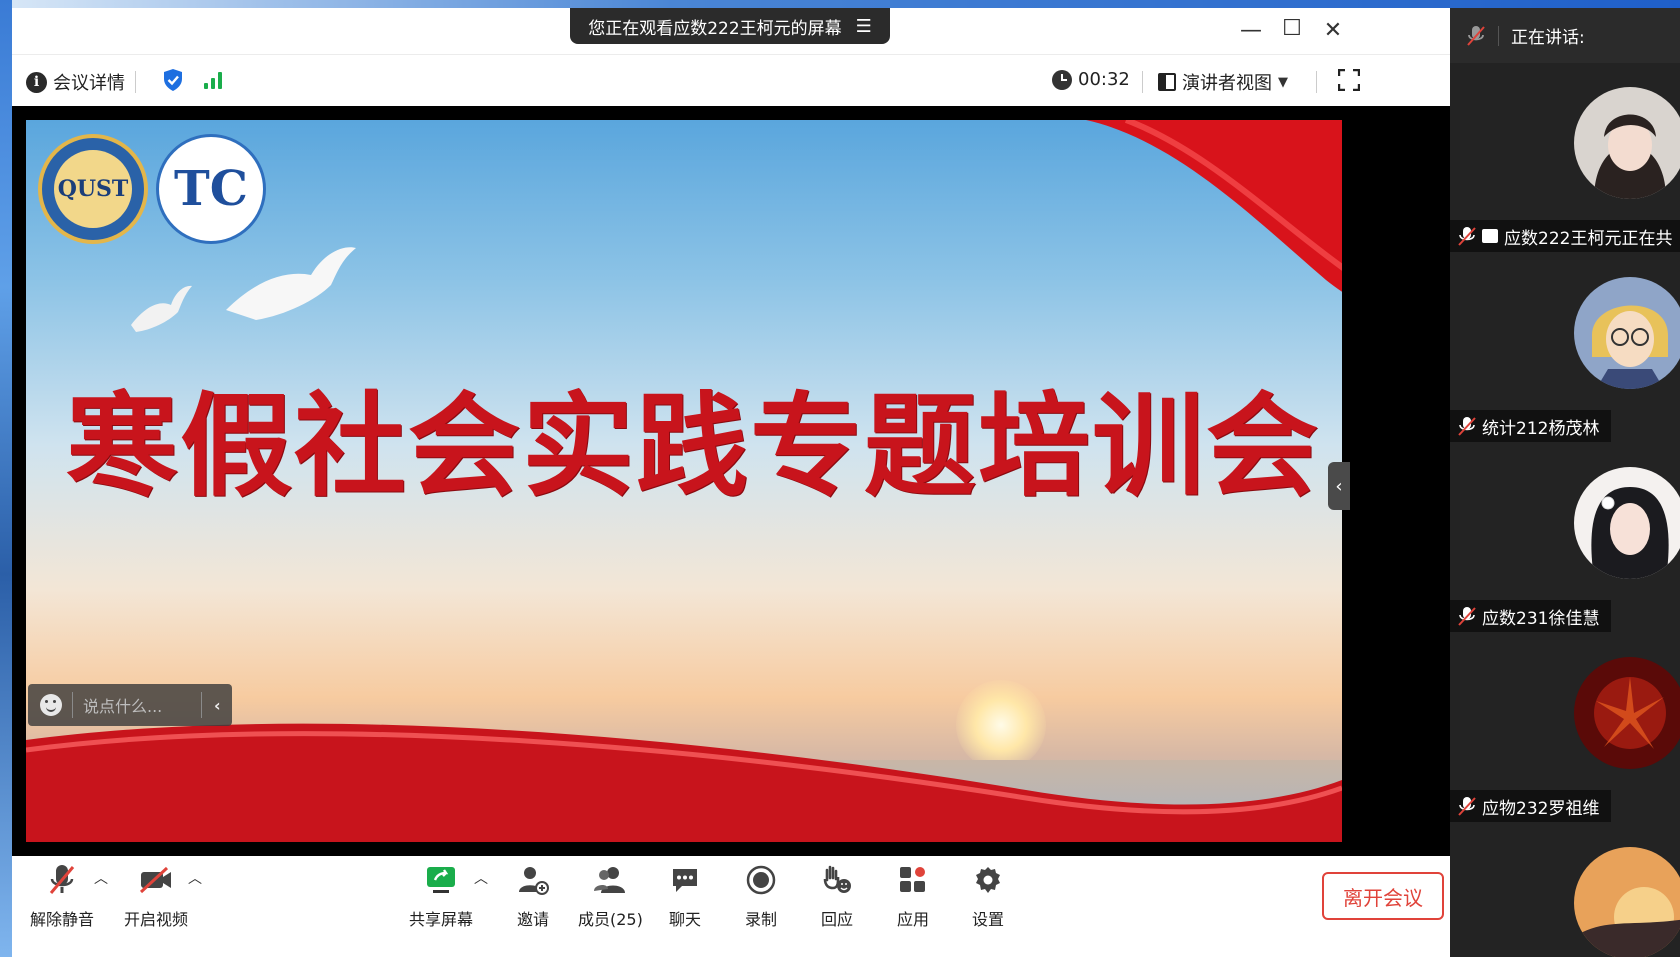 The width and height of the screenshot is (1680, 957). I want to click on collapse-panel-button: ‹, so click(1339, 486).